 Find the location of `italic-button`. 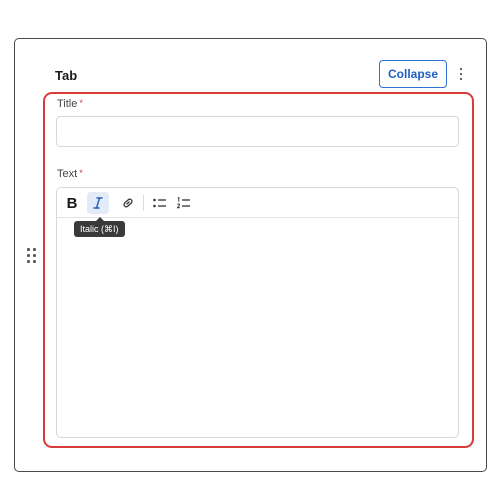

italic-button is located at coordinates (98, 203).